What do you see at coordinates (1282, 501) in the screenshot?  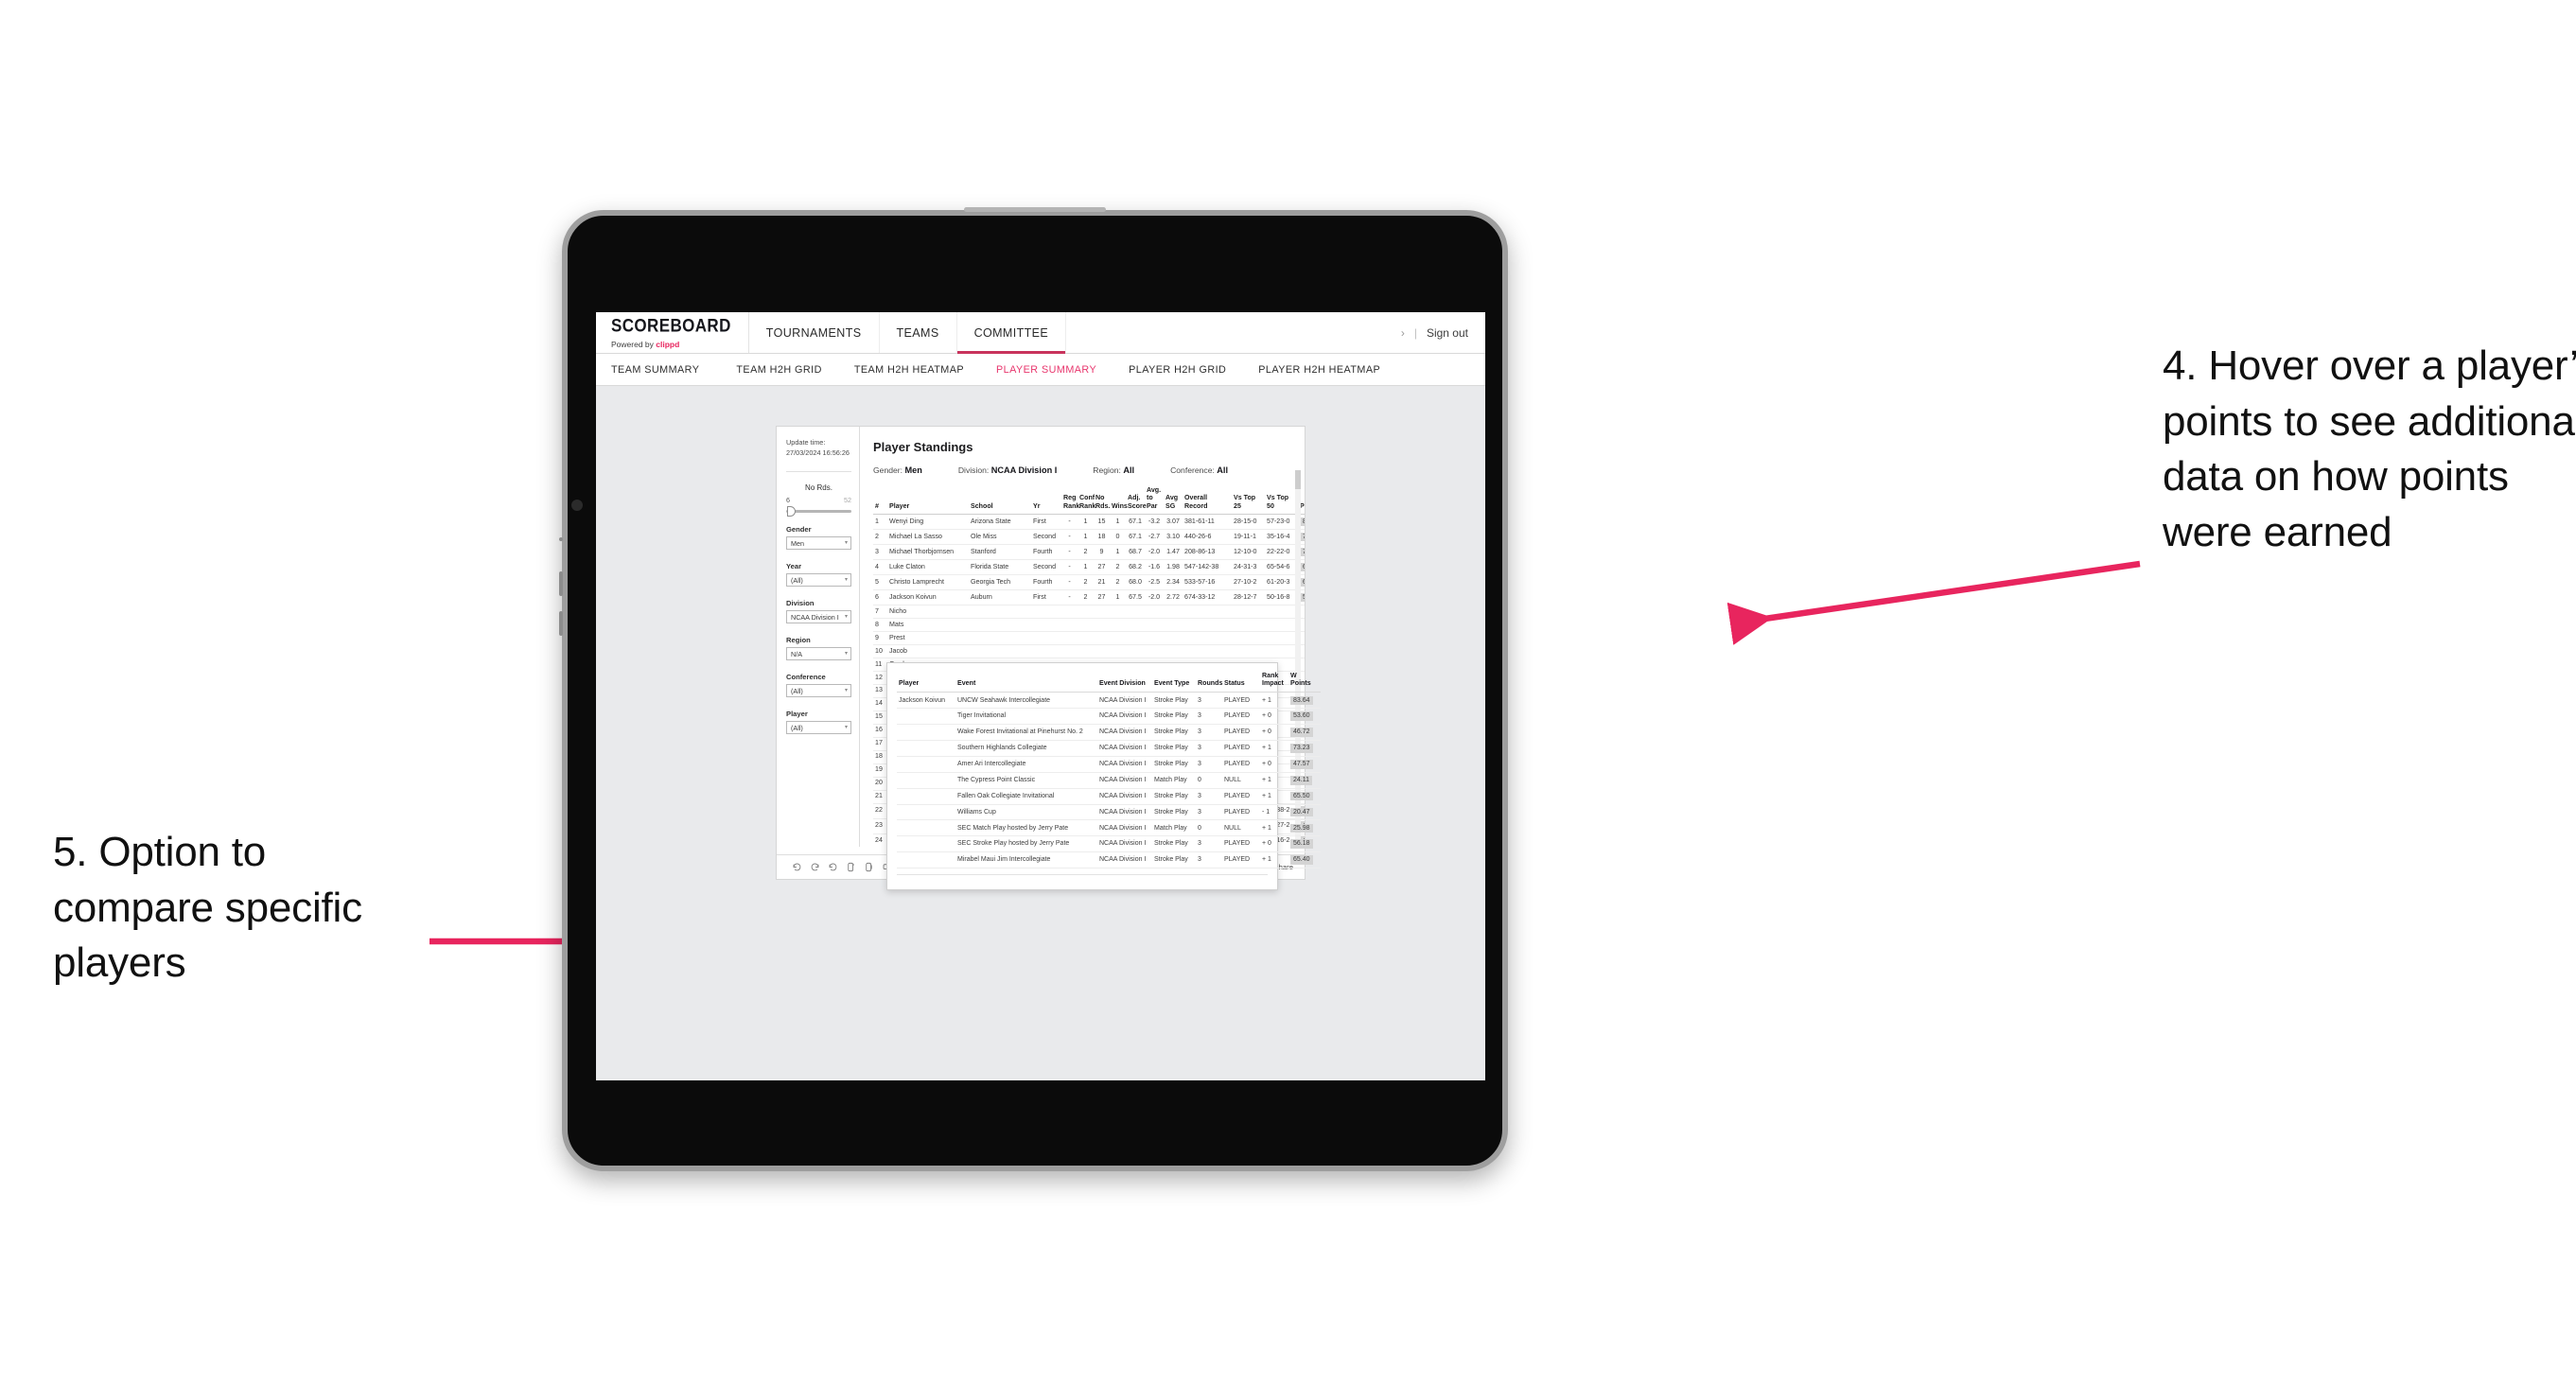 I see `col-vs-top-50: Vs Top 50` at bounding box center [1282, 501].